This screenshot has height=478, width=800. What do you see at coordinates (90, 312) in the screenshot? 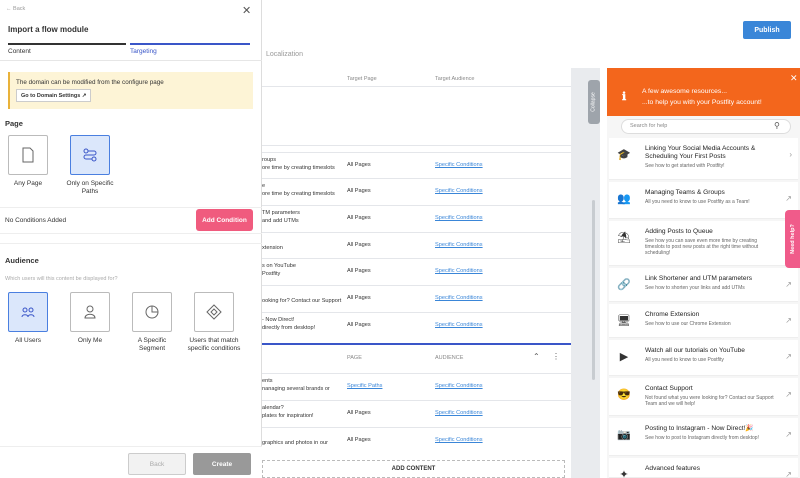
I see `only-me-option` at bounding box center [90, 312].